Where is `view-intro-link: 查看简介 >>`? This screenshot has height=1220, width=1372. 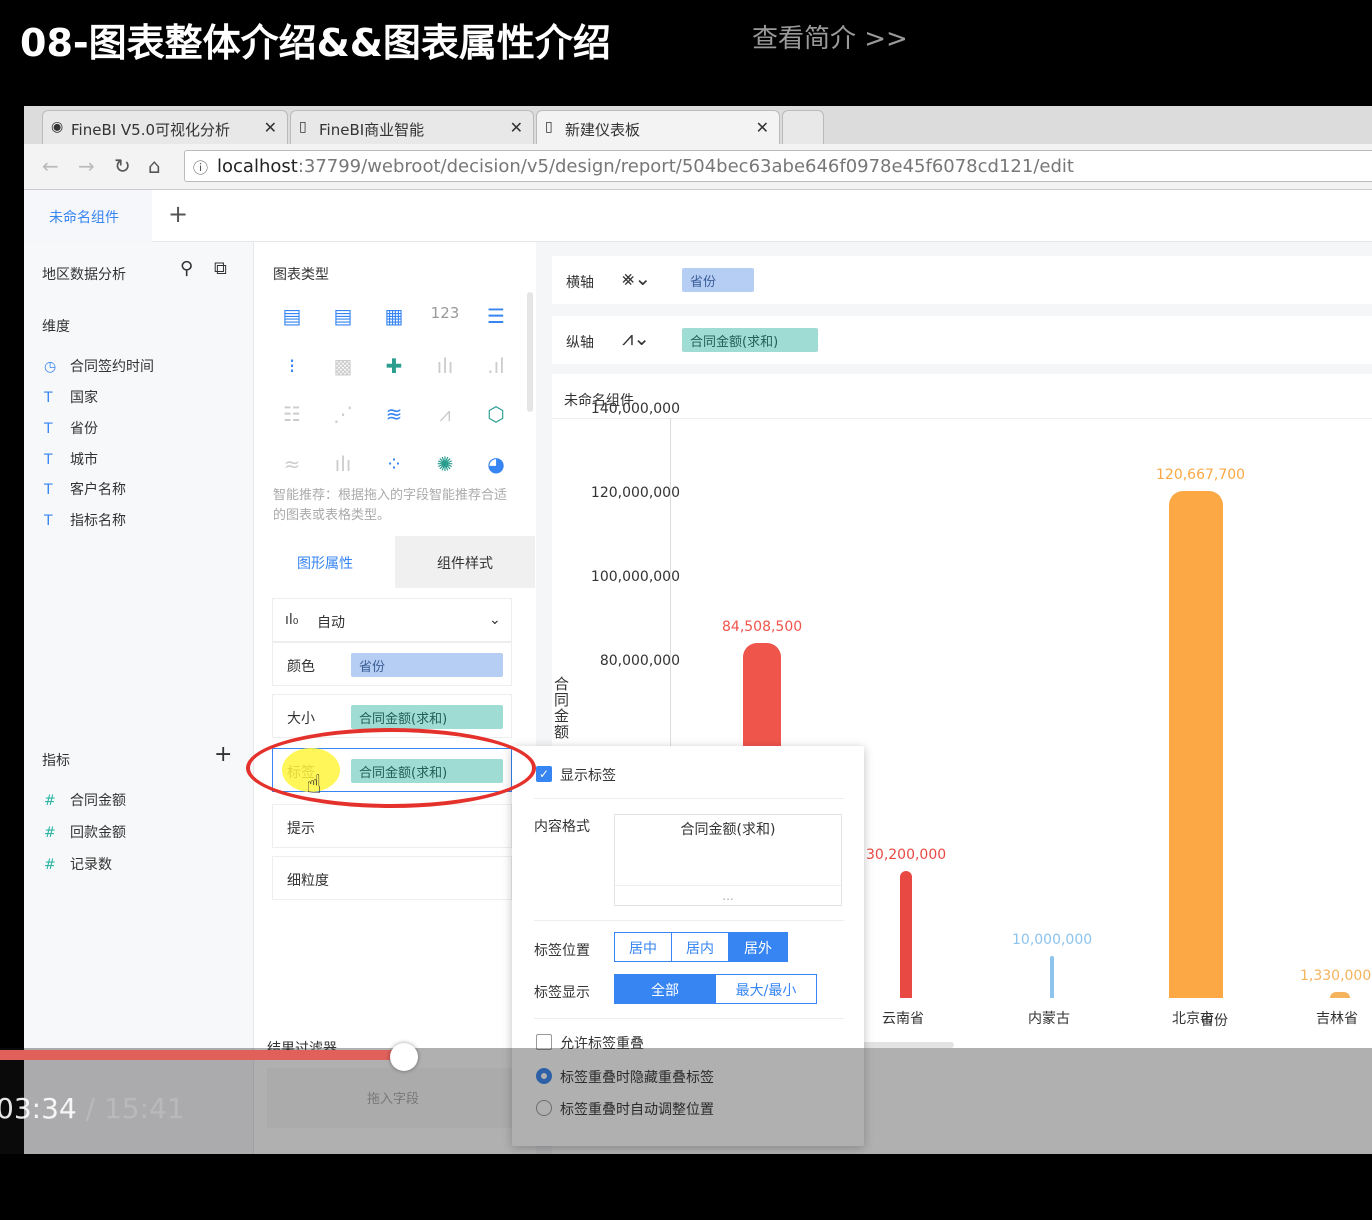 view-intro-link: 查看简介 >> is located at coordinates (830, 36).